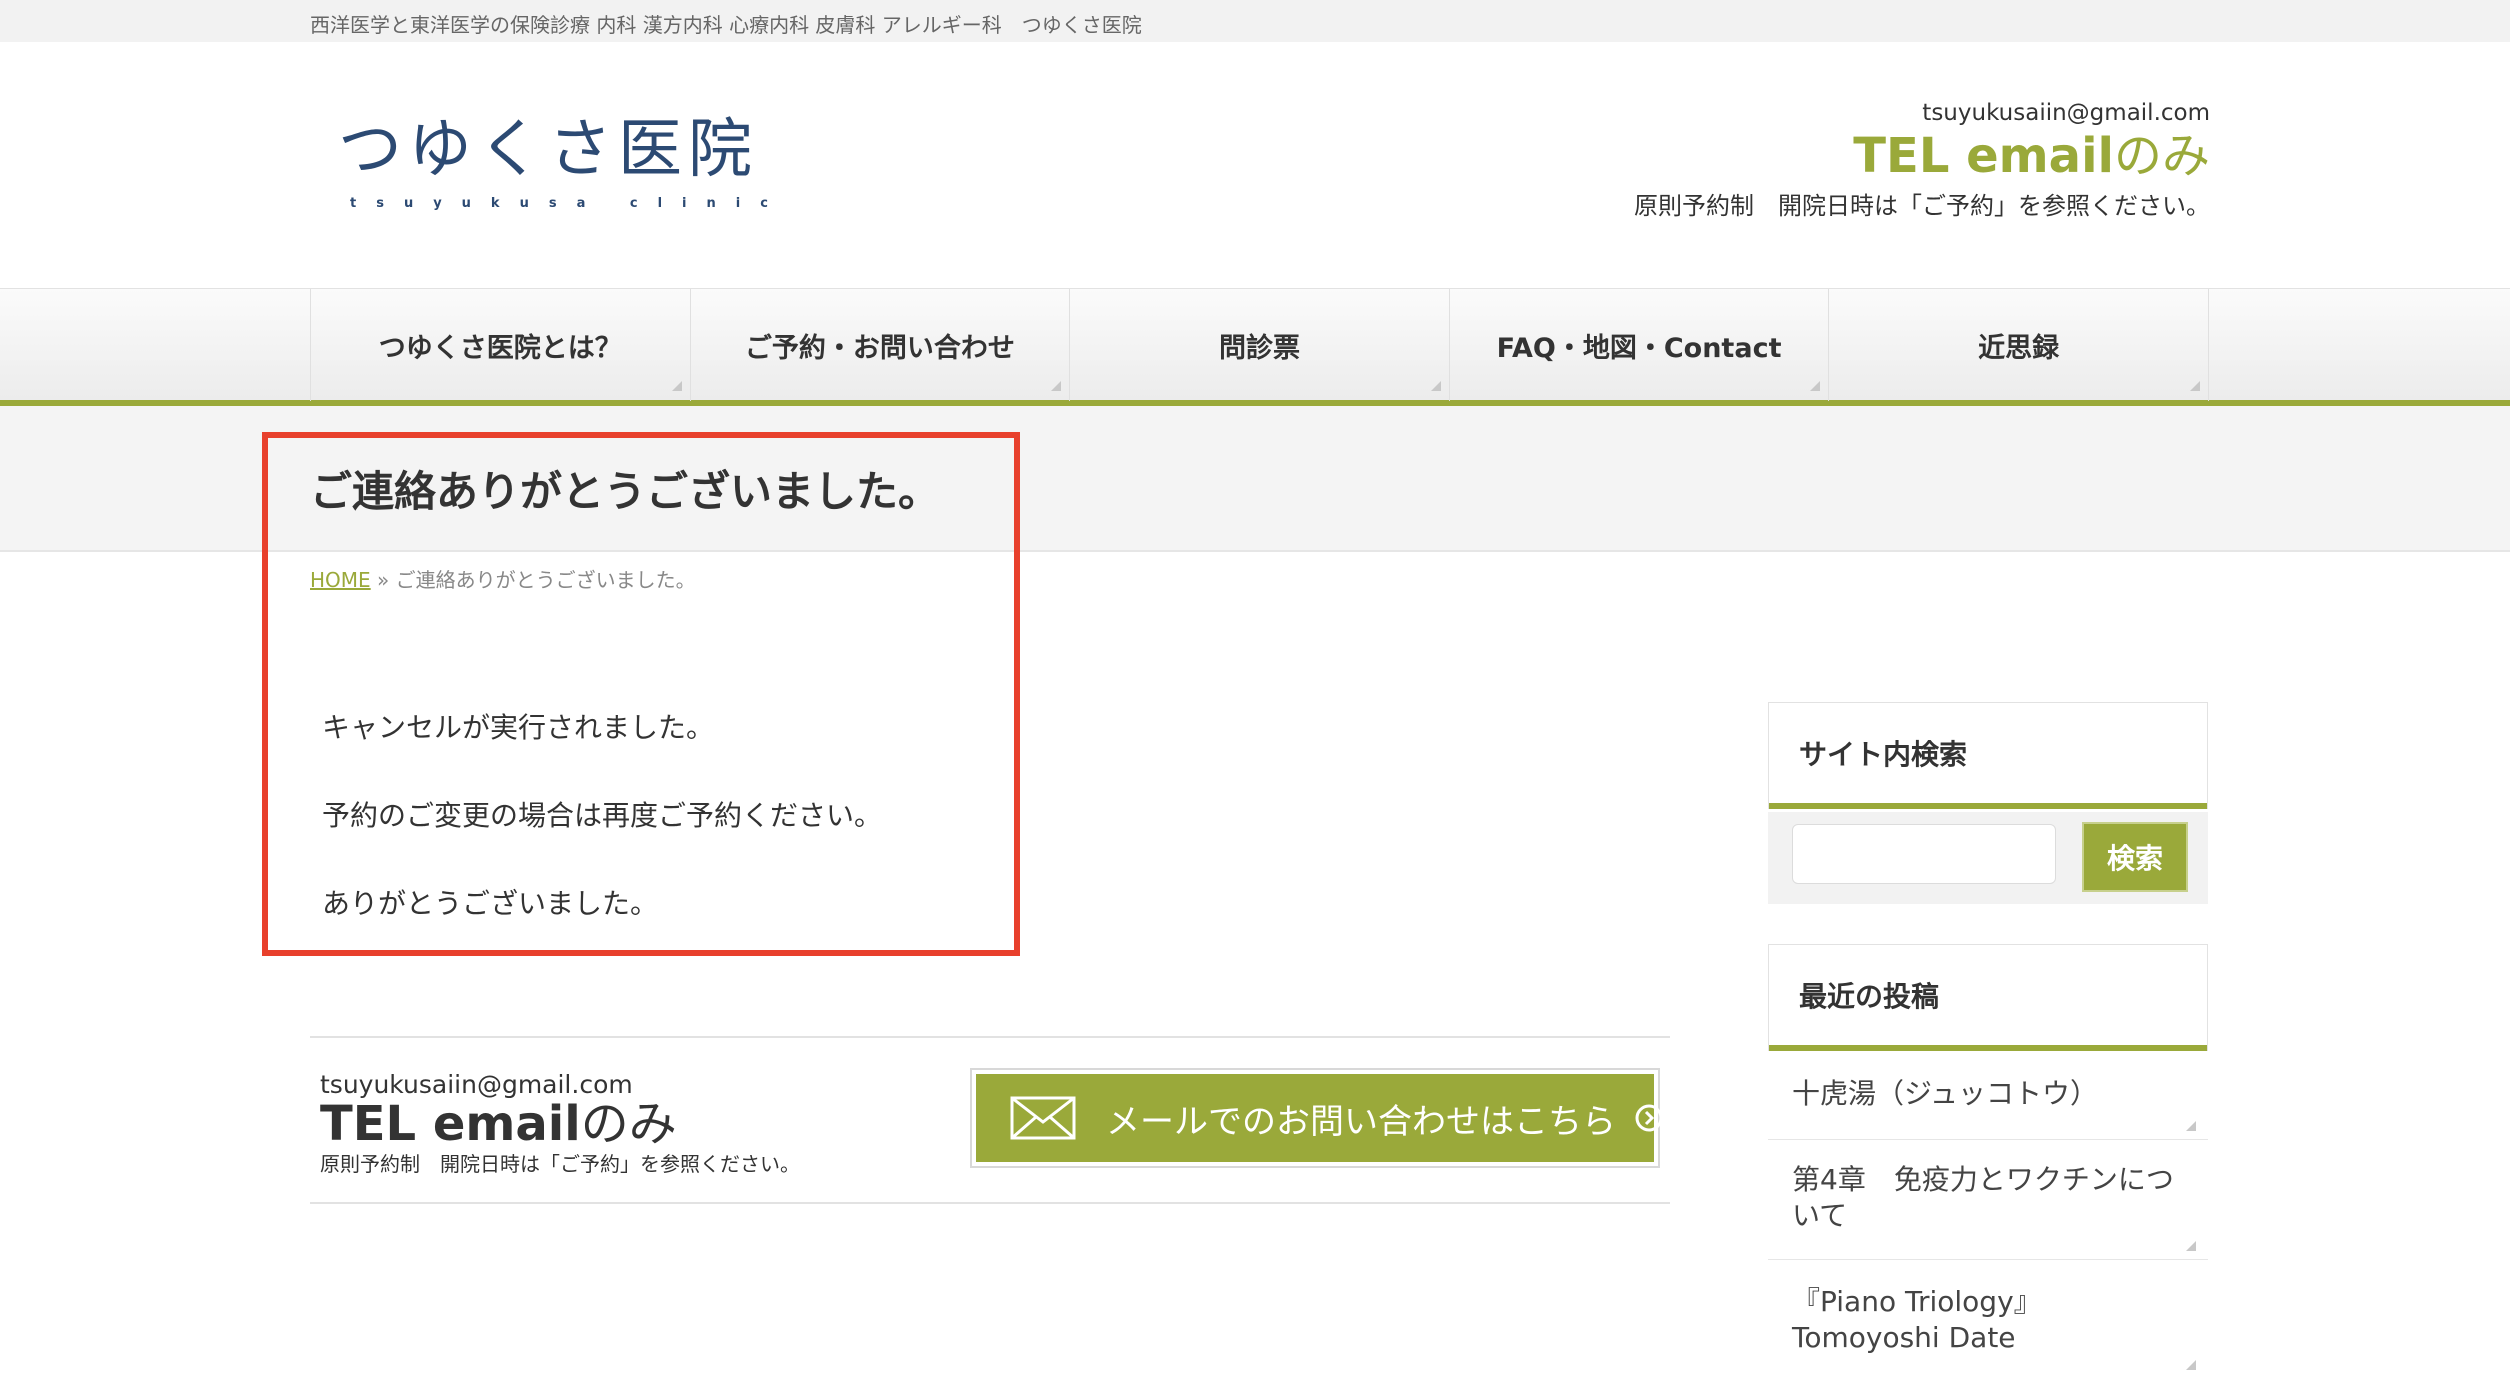 The height and width of the screenshot is (1378, 2510). Describe the element at coordinates (1259, 348) in the screenshot. I see `nav-item-label: 問診票` at that location.